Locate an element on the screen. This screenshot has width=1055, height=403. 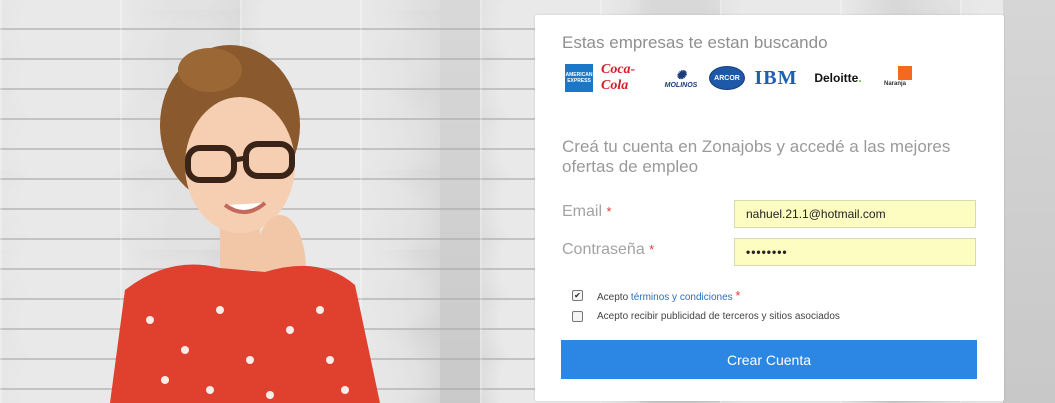
terms-link: términos y condiciones is located at coordinates (682, 297).